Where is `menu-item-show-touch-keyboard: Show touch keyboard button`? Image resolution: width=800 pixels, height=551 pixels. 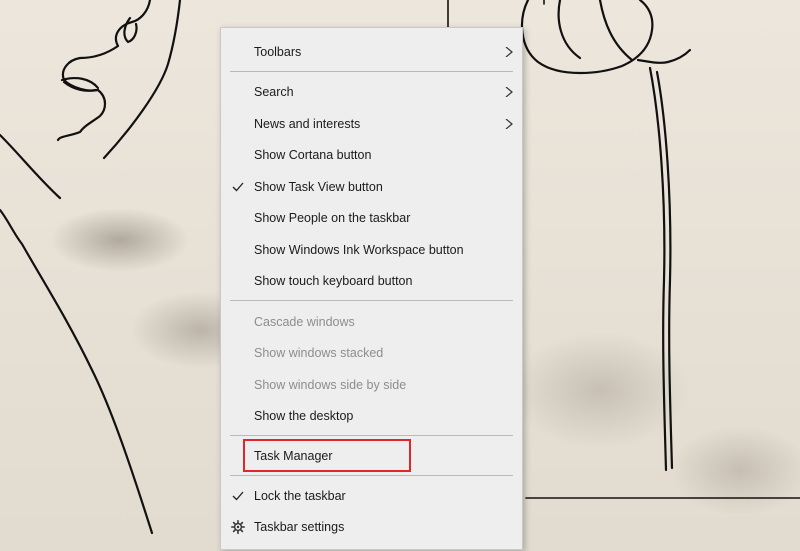 menu-item-show-touch-keyboard: Show touch keyboard button is located at coordinates (371, 281).